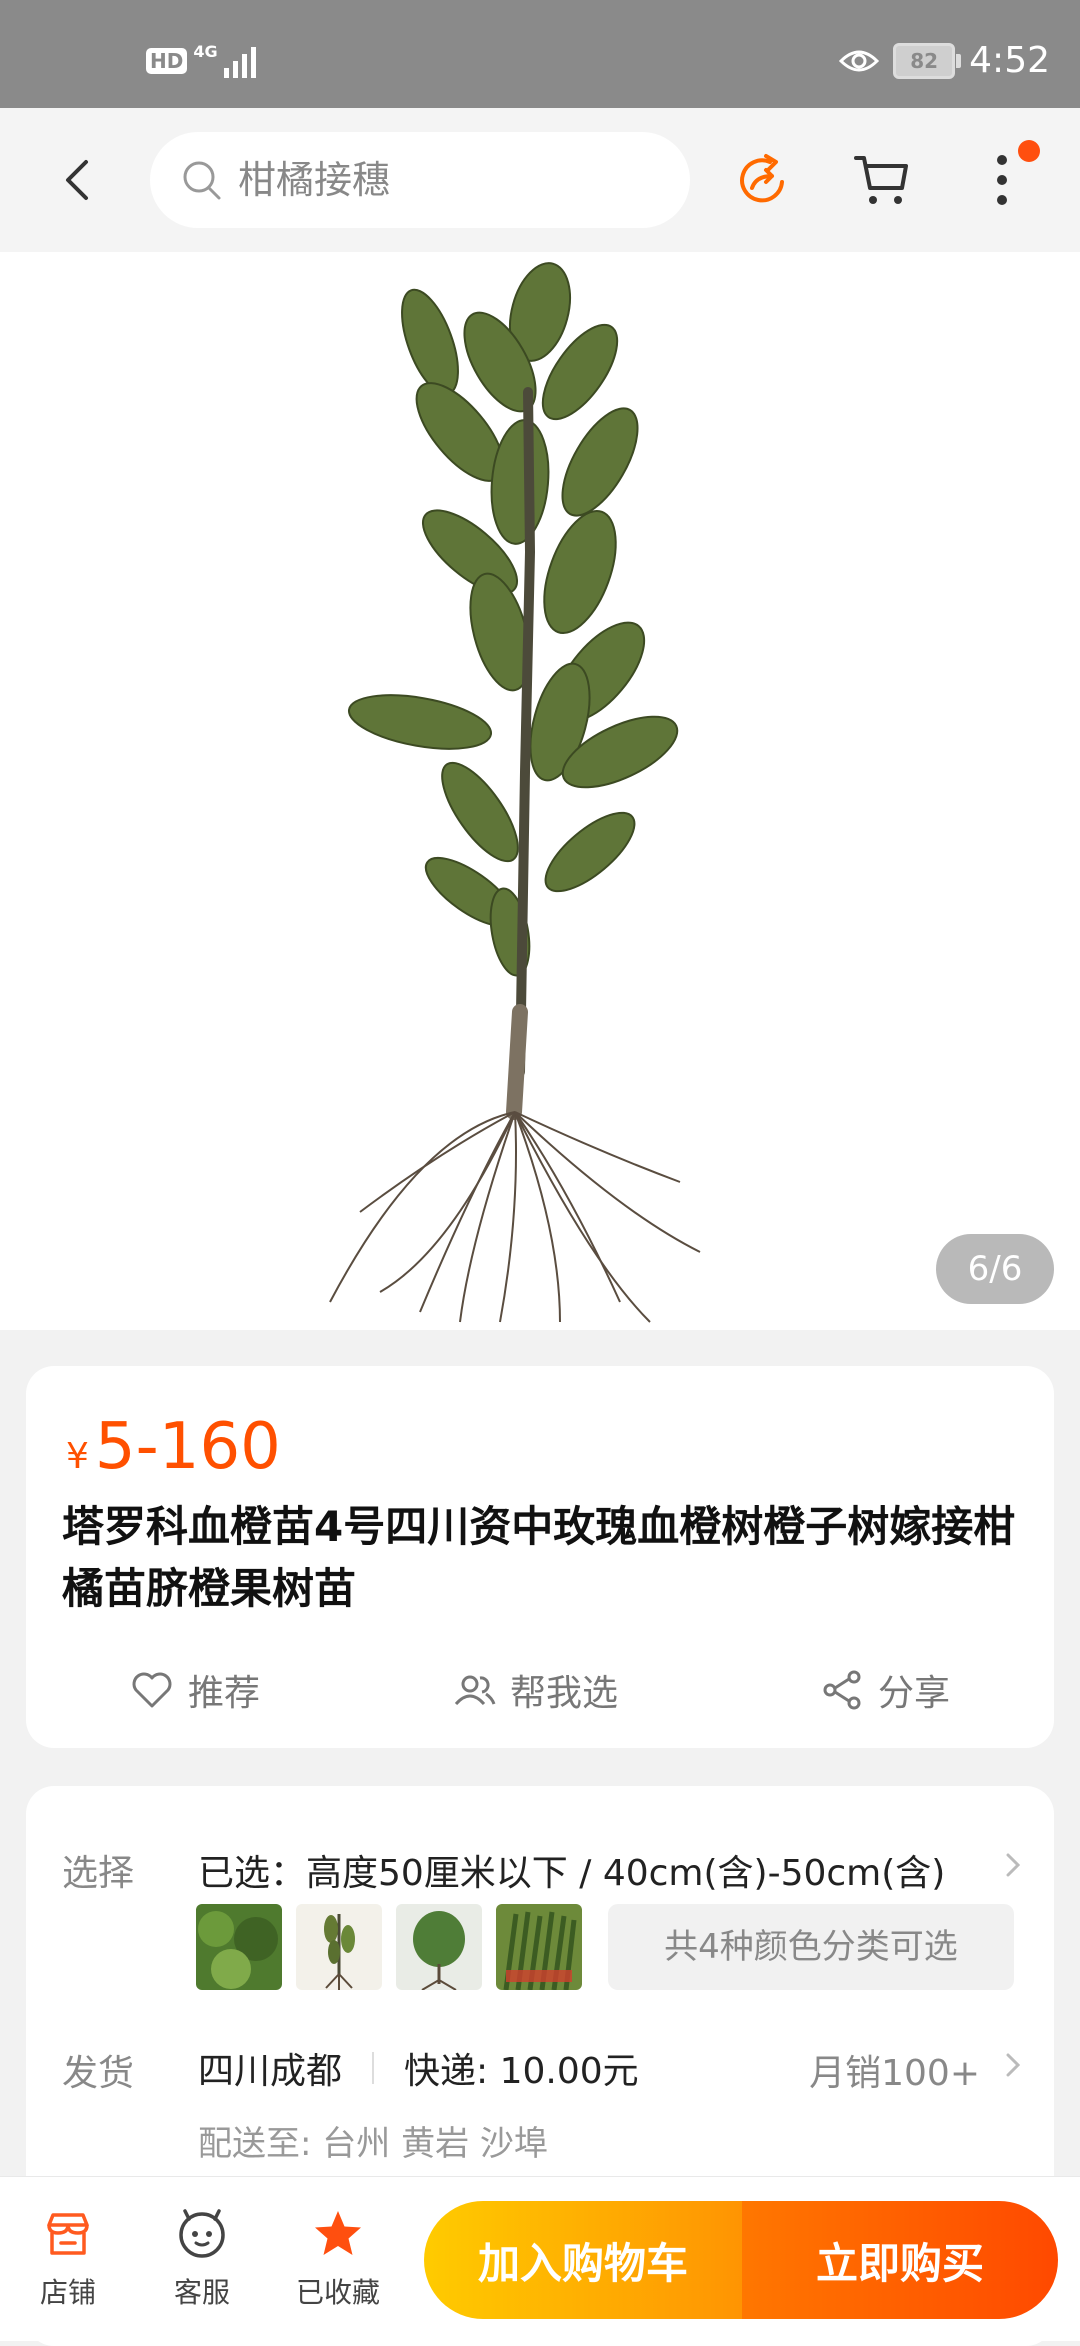  I want to click on recommend-label: 推荐, so click(224, 1693).